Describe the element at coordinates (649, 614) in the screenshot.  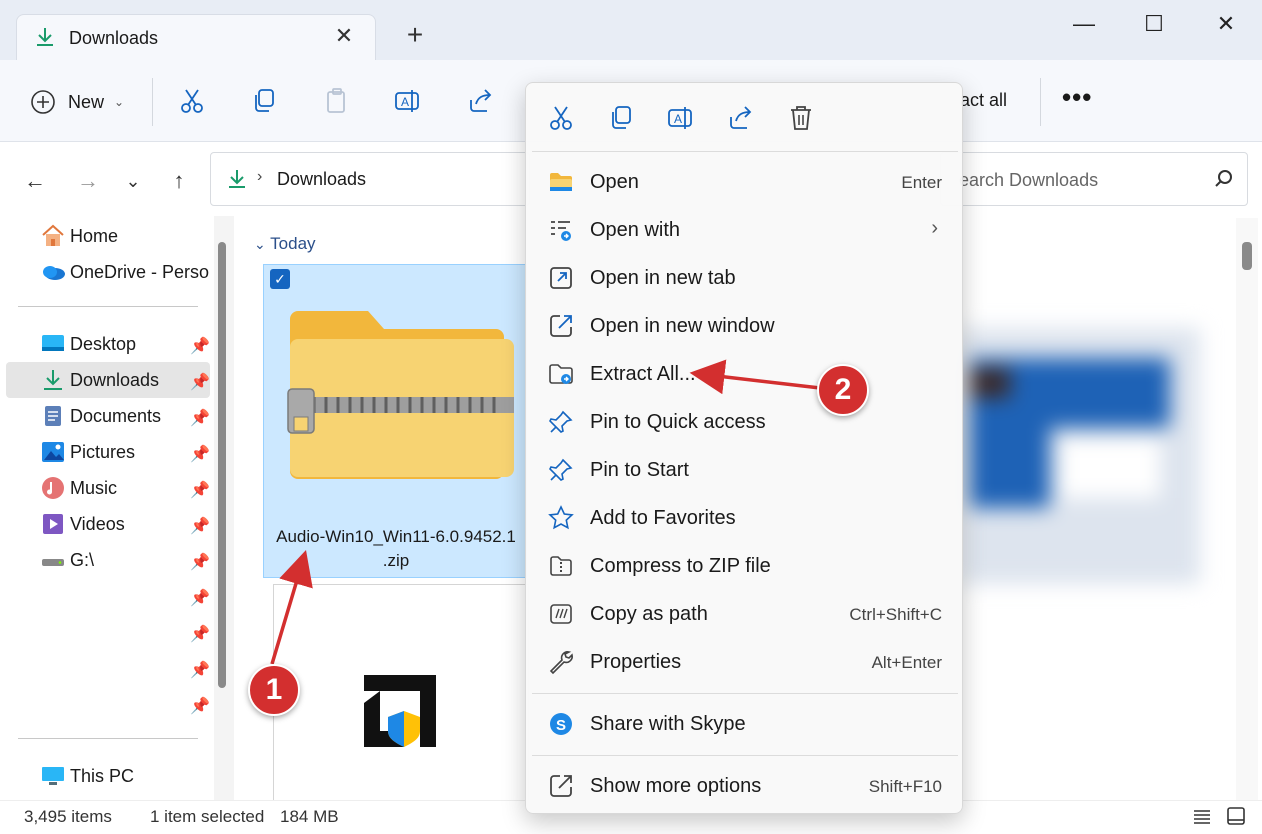
I see `menu-item-label: Copy as path` at that location.